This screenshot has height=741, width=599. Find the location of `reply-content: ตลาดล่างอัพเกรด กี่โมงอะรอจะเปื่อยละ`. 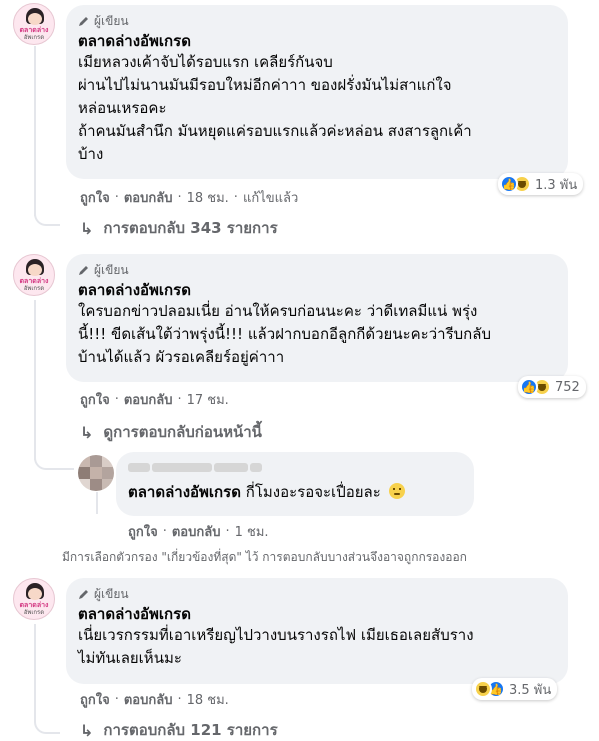

reply-content: ตลาดล่างอัพเกรด กี่โมงอะรอจะเปื่อยละ is located at coordinates (295, 492).